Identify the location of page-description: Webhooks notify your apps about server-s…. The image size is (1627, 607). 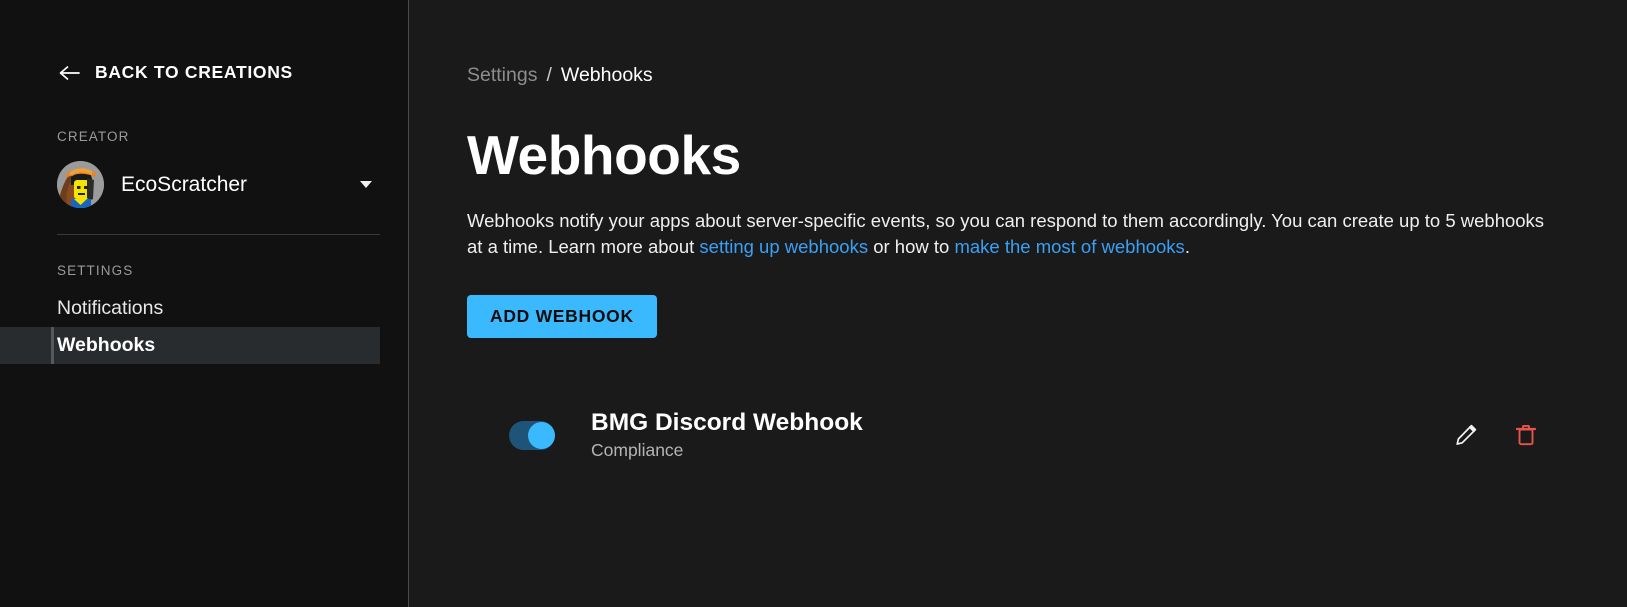
(1013, 234).